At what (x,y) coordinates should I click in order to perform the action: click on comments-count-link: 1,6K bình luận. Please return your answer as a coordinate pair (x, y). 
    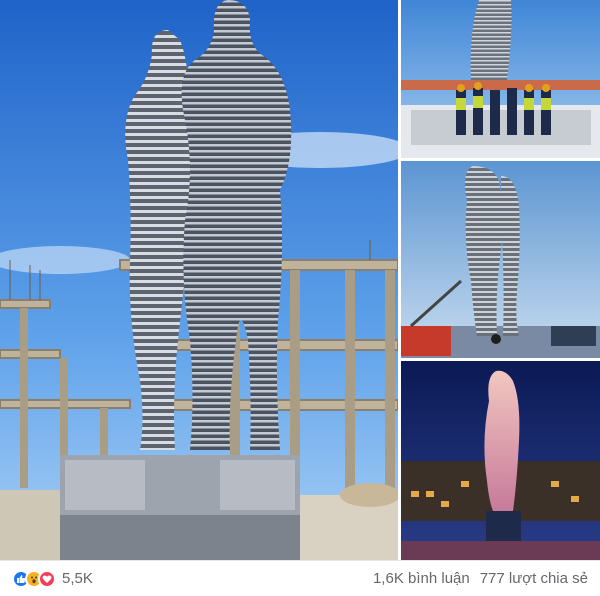
    Looking at the image, I should click on (421, 578).